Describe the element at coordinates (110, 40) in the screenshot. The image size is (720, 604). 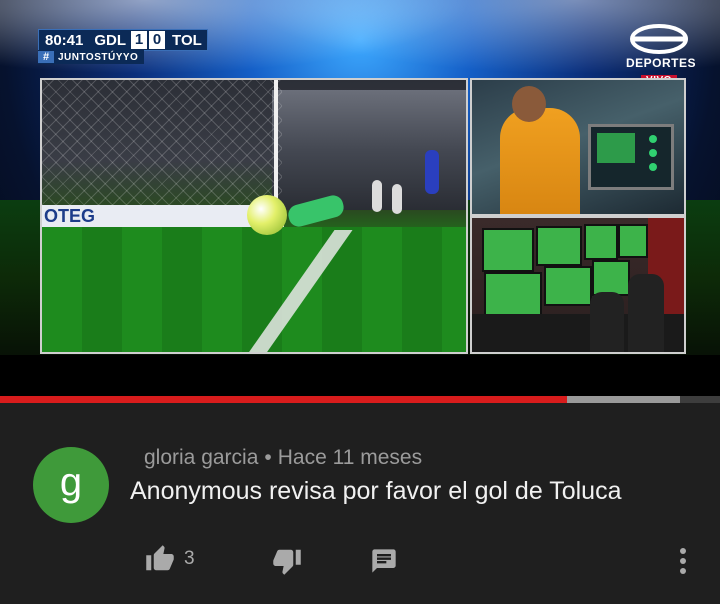
I see `home-team: GDL` at that location.